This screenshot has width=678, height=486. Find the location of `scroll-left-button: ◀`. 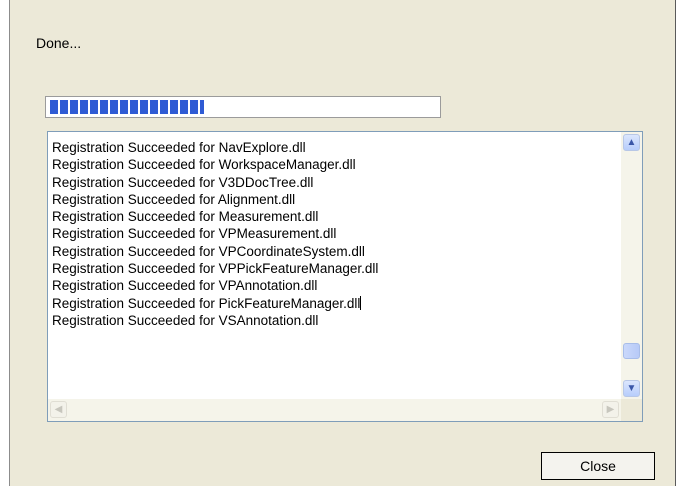

scroll-left-button: ◀ is located at coordinates (58, 409).